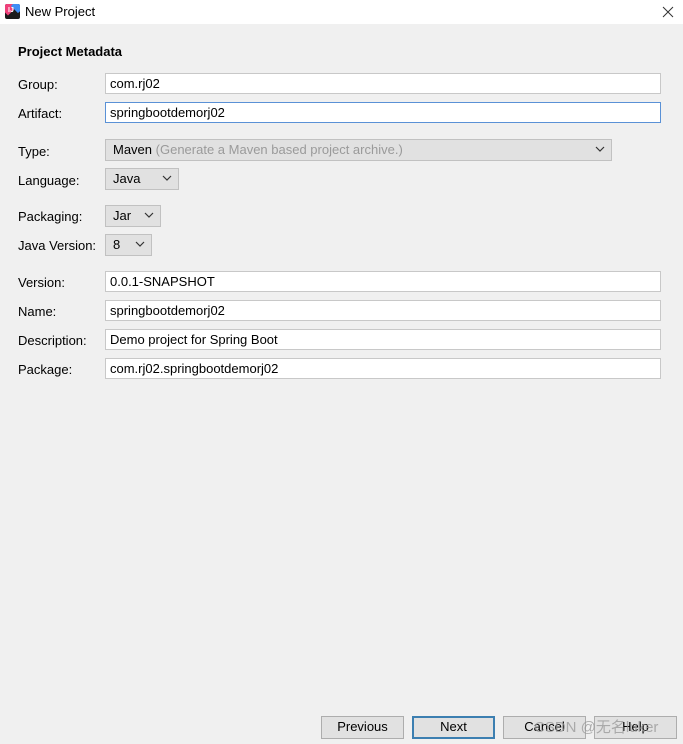  I want to click on description-field: Demo project for Spring Boot, so click(383, 339).